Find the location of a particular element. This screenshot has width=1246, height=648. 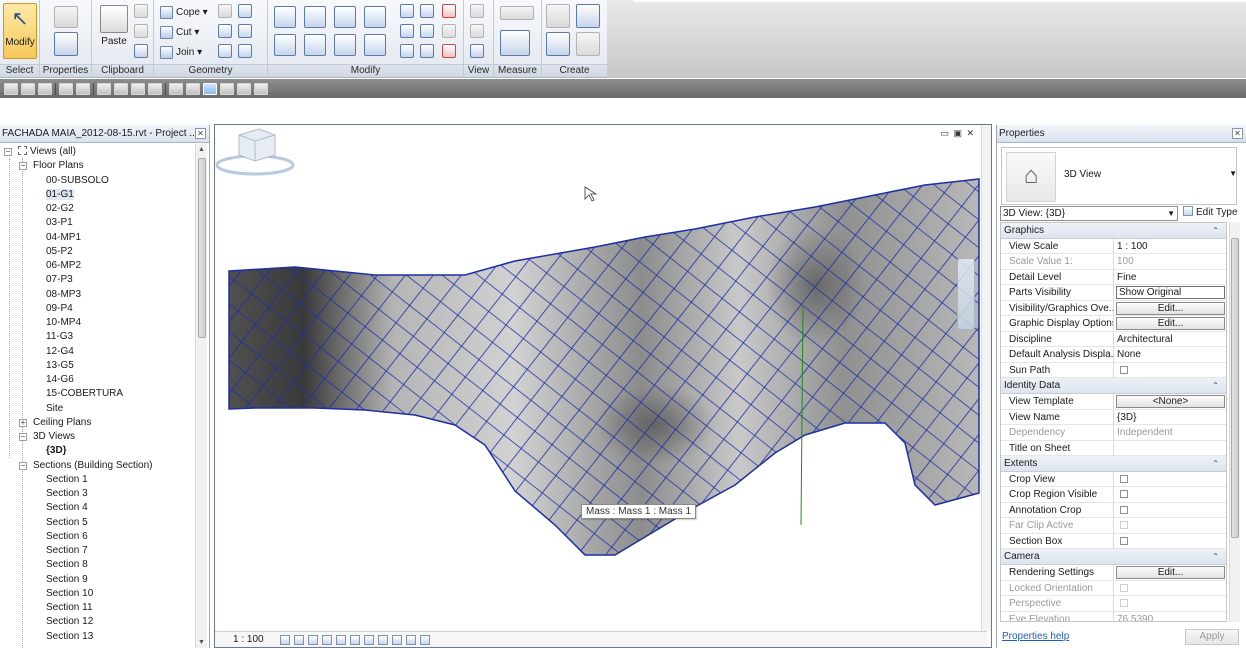

browser-scrollbar: ▲ ▼ is located at coordinates (201, 396).